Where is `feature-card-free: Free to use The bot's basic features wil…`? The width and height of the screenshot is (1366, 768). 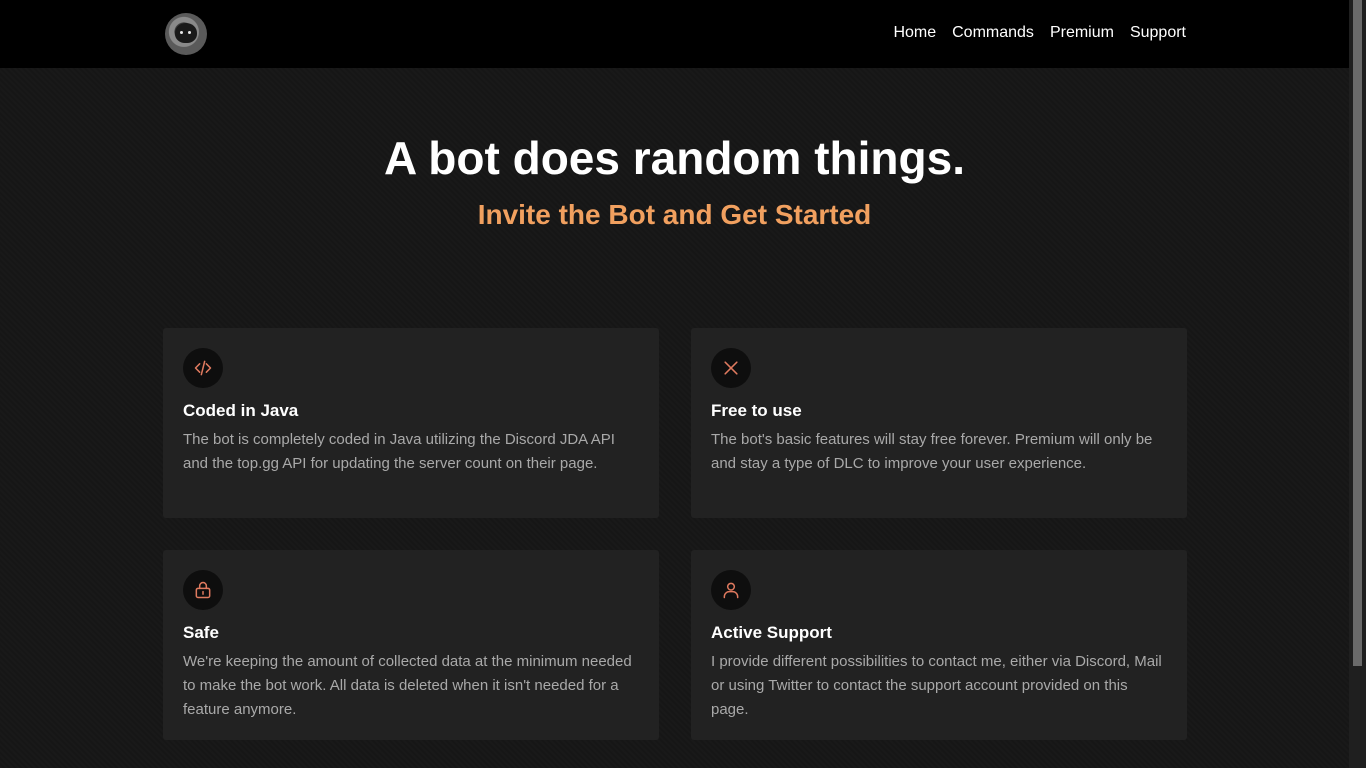 feature-card-free: Free to use The bot's basic features wil… is located at coordinates (939, 423).